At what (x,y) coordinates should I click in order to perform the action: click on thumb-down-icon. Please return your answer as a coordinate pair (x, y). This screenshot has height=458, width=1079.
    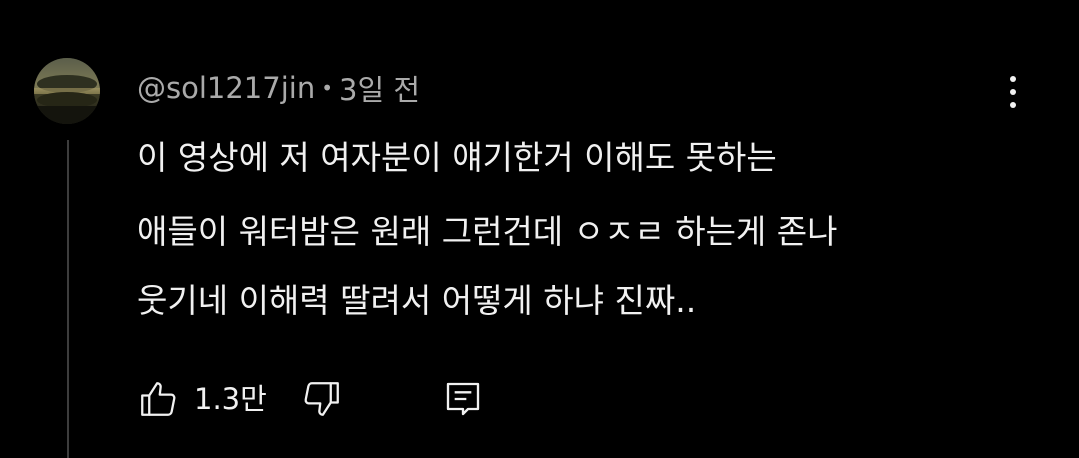
    Looking at the image, I should click on (322, 401).